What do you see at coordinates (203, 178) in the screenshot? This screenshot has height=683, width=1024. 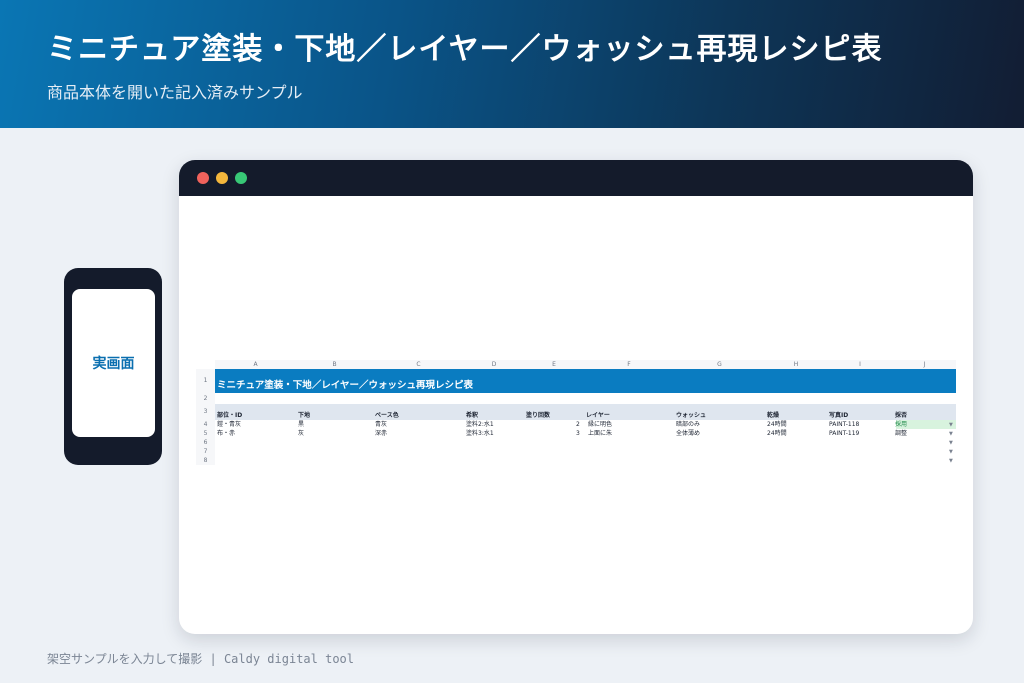 I see `close-window-button` at bounding box center [203, 178].